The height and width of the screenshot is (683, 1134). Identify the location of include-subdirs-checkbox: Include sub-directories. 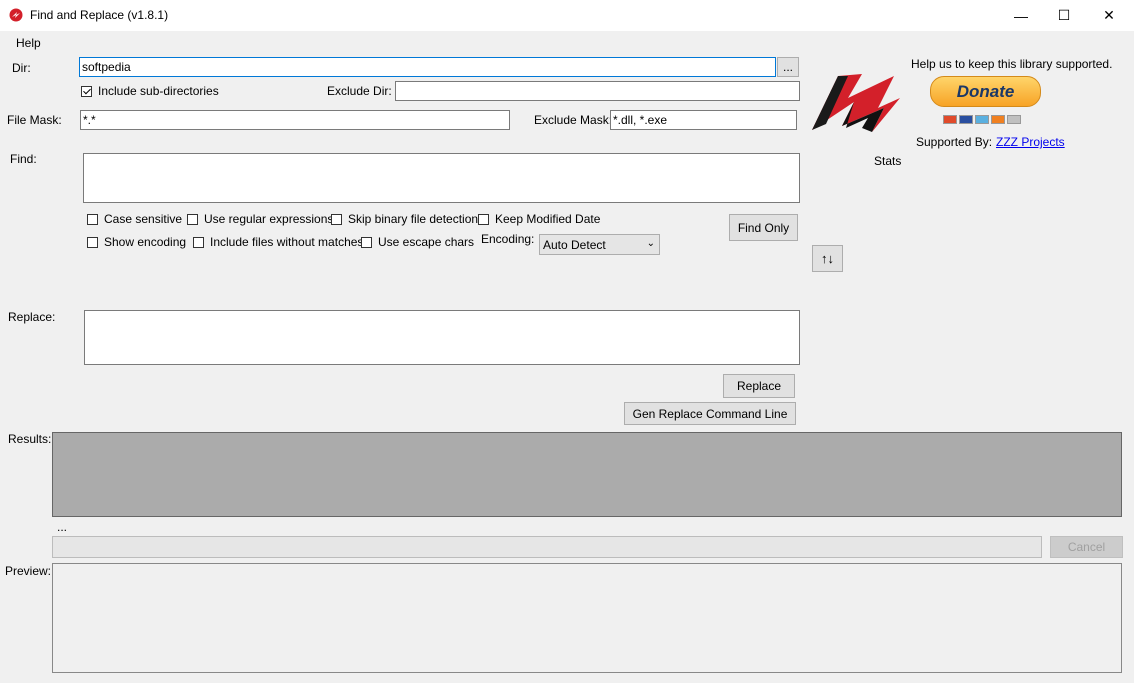
(150, 91).